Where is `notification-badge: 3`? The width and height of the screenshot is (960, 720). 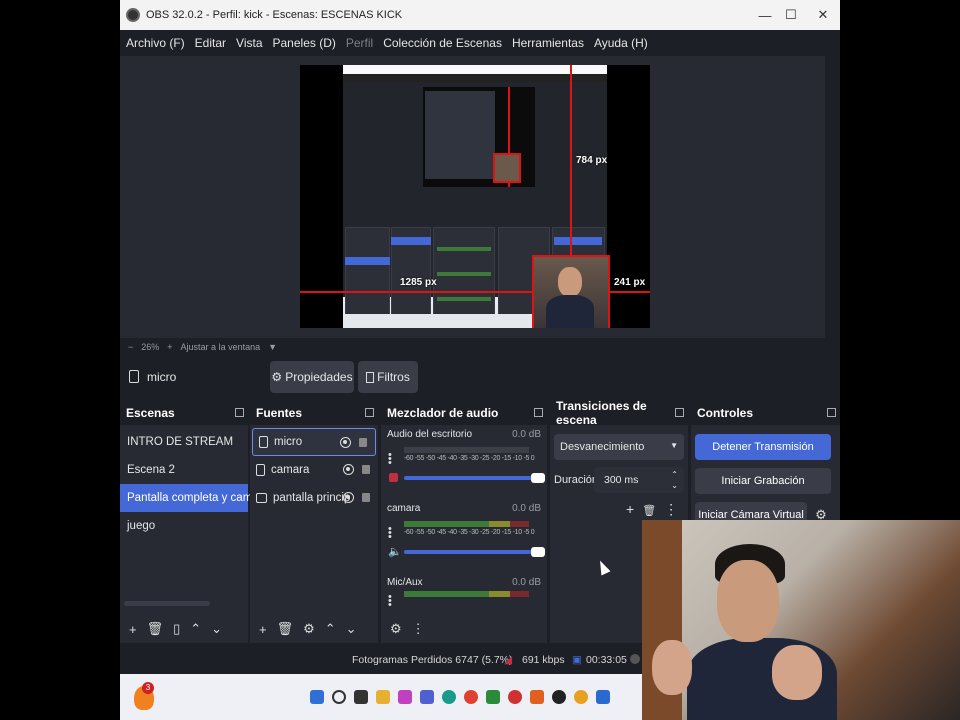
notification-badge: 3 is located at coordinates (148, 688).